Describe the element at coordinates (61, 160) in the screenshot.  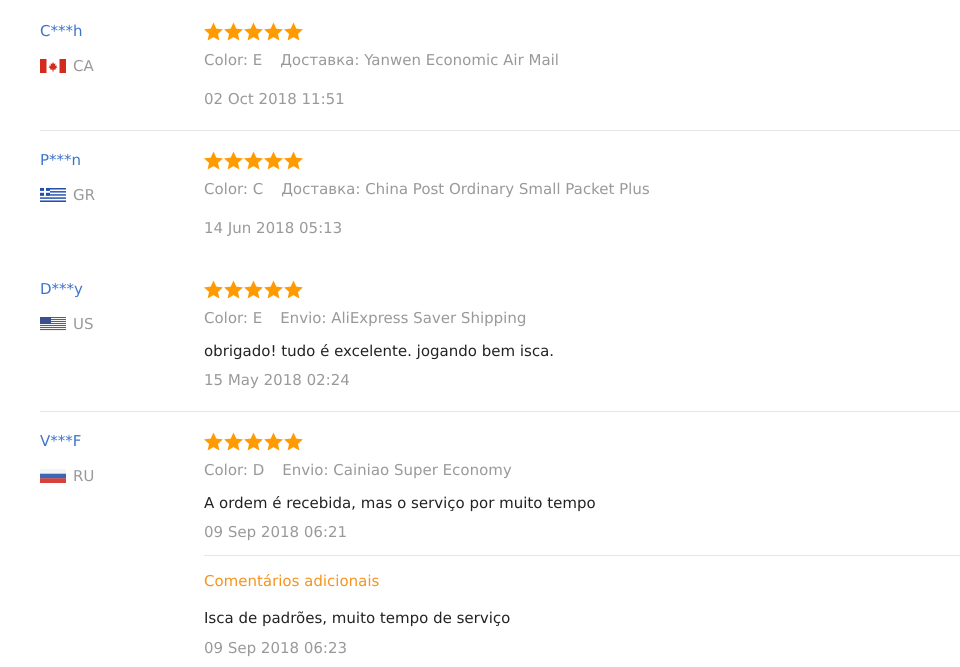
I see `reviewer-name: P***n` at that location.